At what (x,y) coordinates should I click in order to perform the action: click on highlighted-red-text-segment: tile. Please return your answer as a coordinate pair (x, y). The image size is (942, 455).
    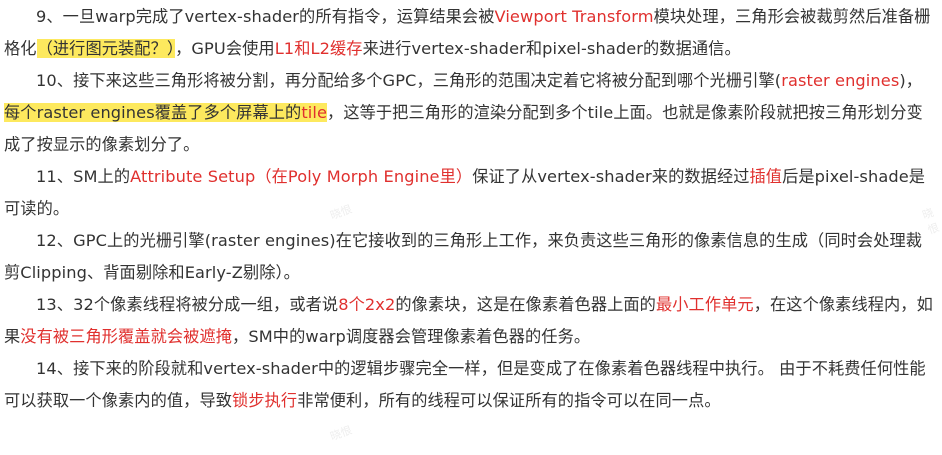
    Looking at the image, I should click on (314, 112).